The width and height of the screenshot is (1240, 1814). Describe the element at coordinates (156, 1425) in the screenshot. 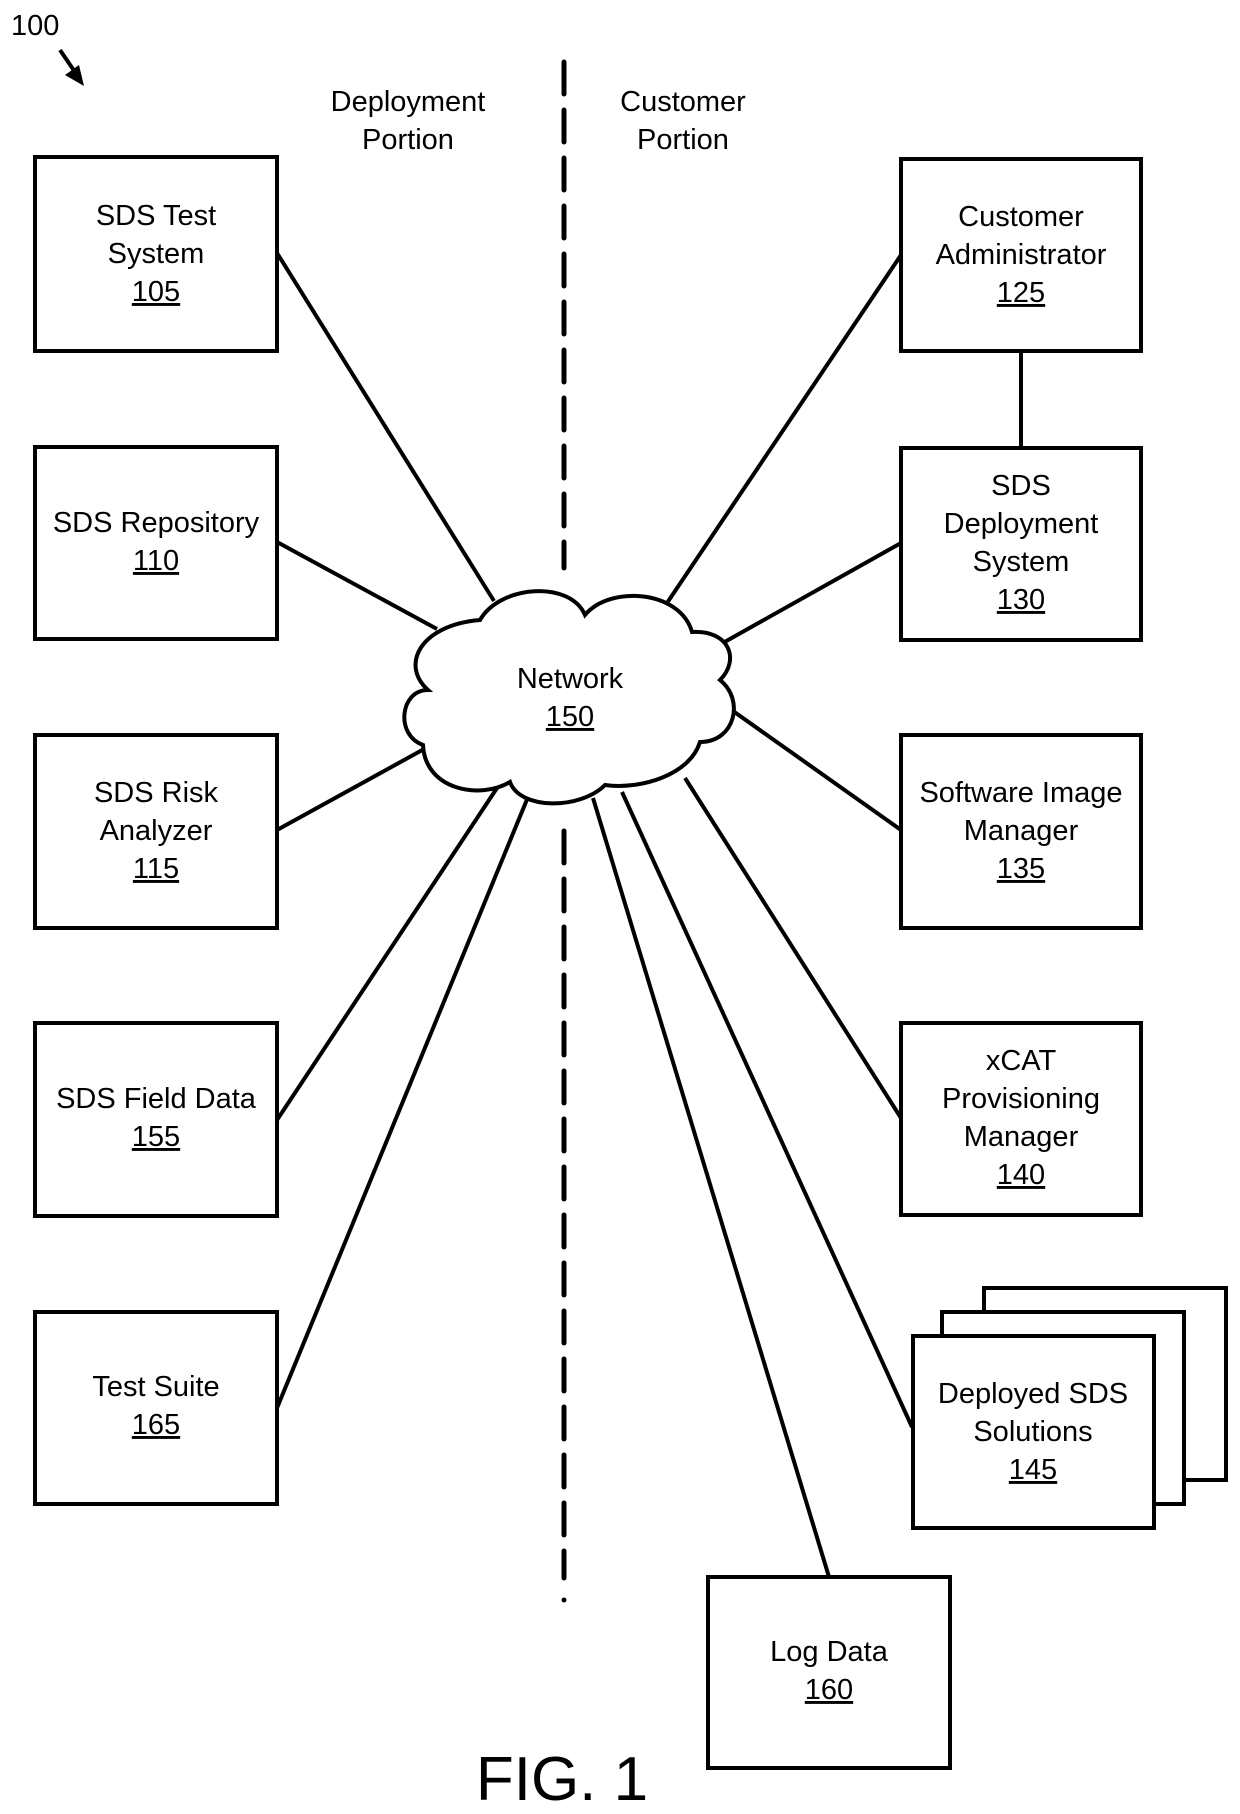

I see `node-ref: 165` at that location.